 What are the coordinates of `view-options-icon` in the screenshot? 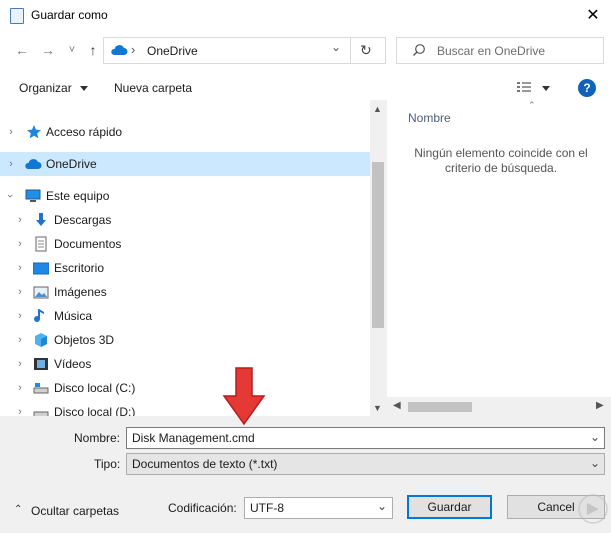 It's located at (524, 87).